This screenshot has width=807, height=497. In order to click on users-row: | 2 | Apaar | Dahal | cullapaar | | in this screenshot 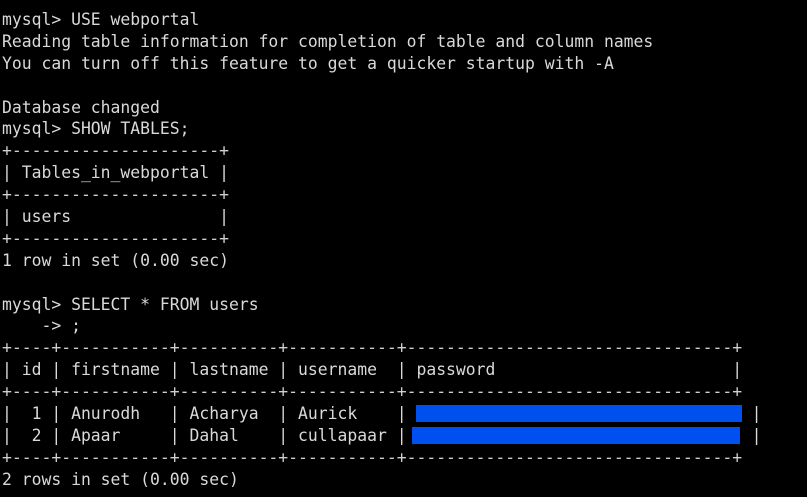, I will do `click(404, 436)`.